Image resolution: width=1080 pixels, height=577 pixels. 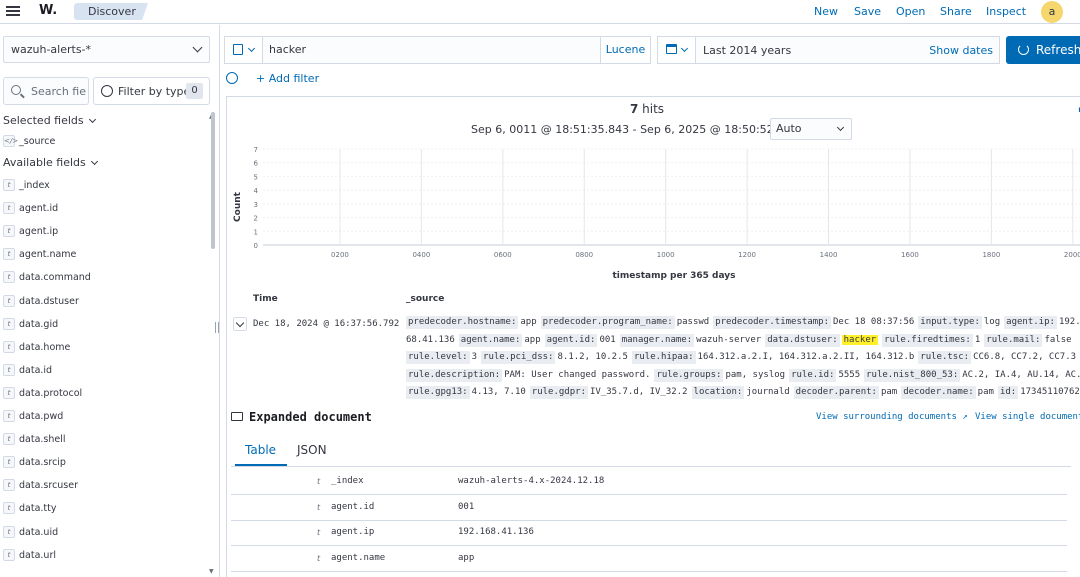 What do you see at coordinates (826, 11) in the screenshot?
I see `new-link: New` at bounding box center [826, 11].